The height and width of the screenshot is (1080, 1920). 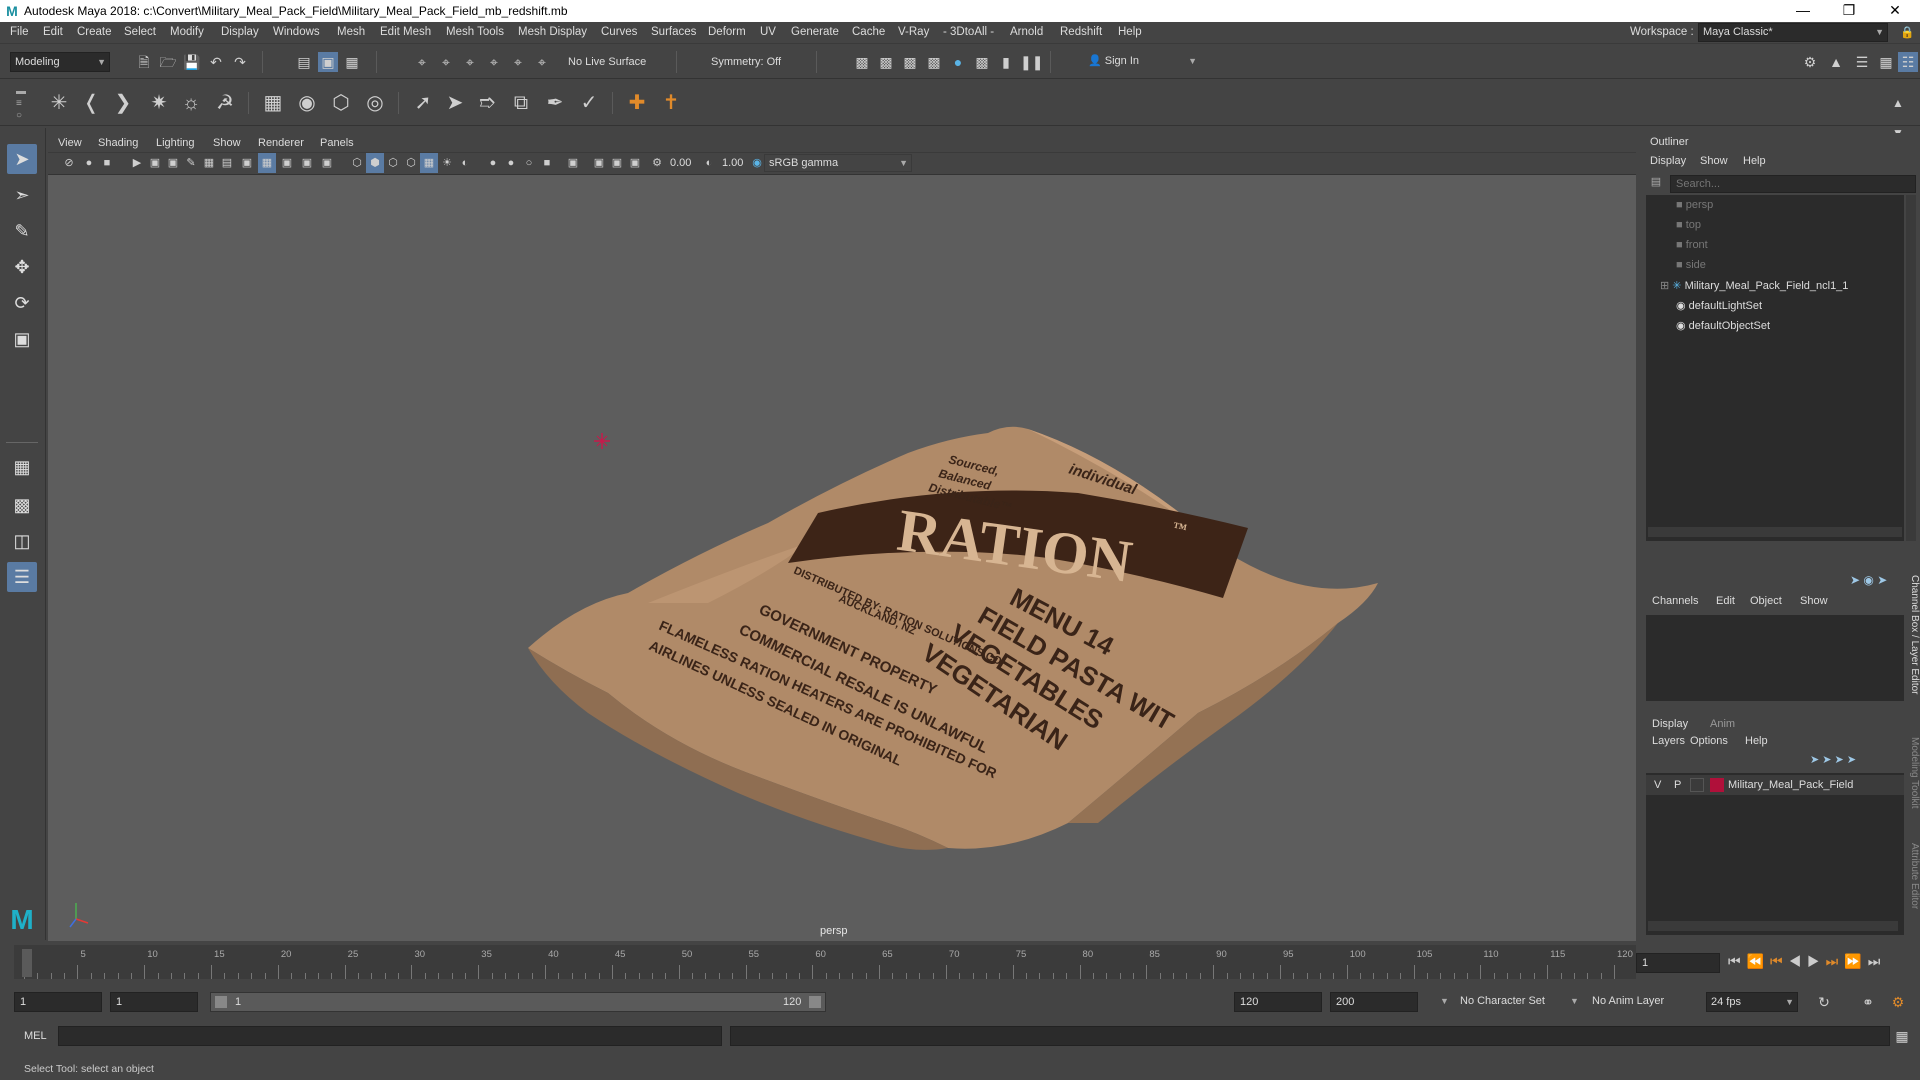 I want to click on snap-point-icon: ⌖, so click(x=470, y=62).